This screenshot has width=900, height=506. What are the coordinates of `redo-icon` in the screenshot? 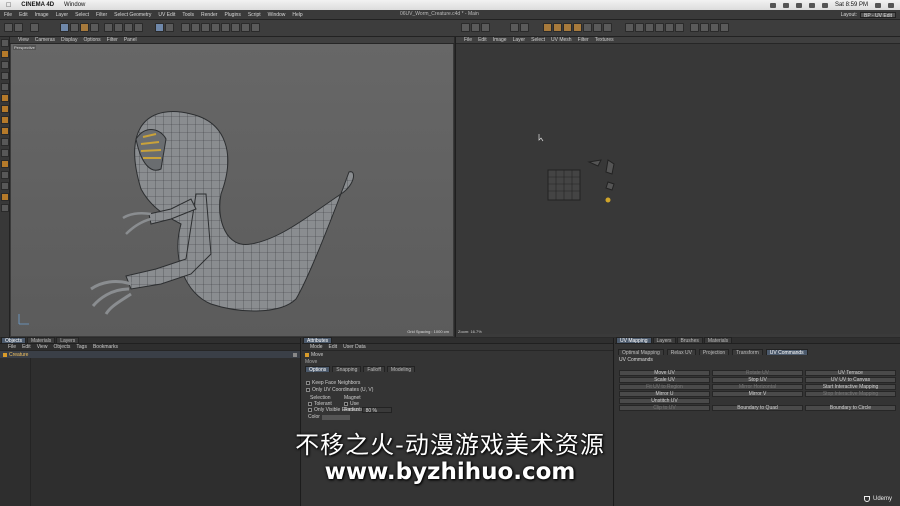 It's located at (18, 27).